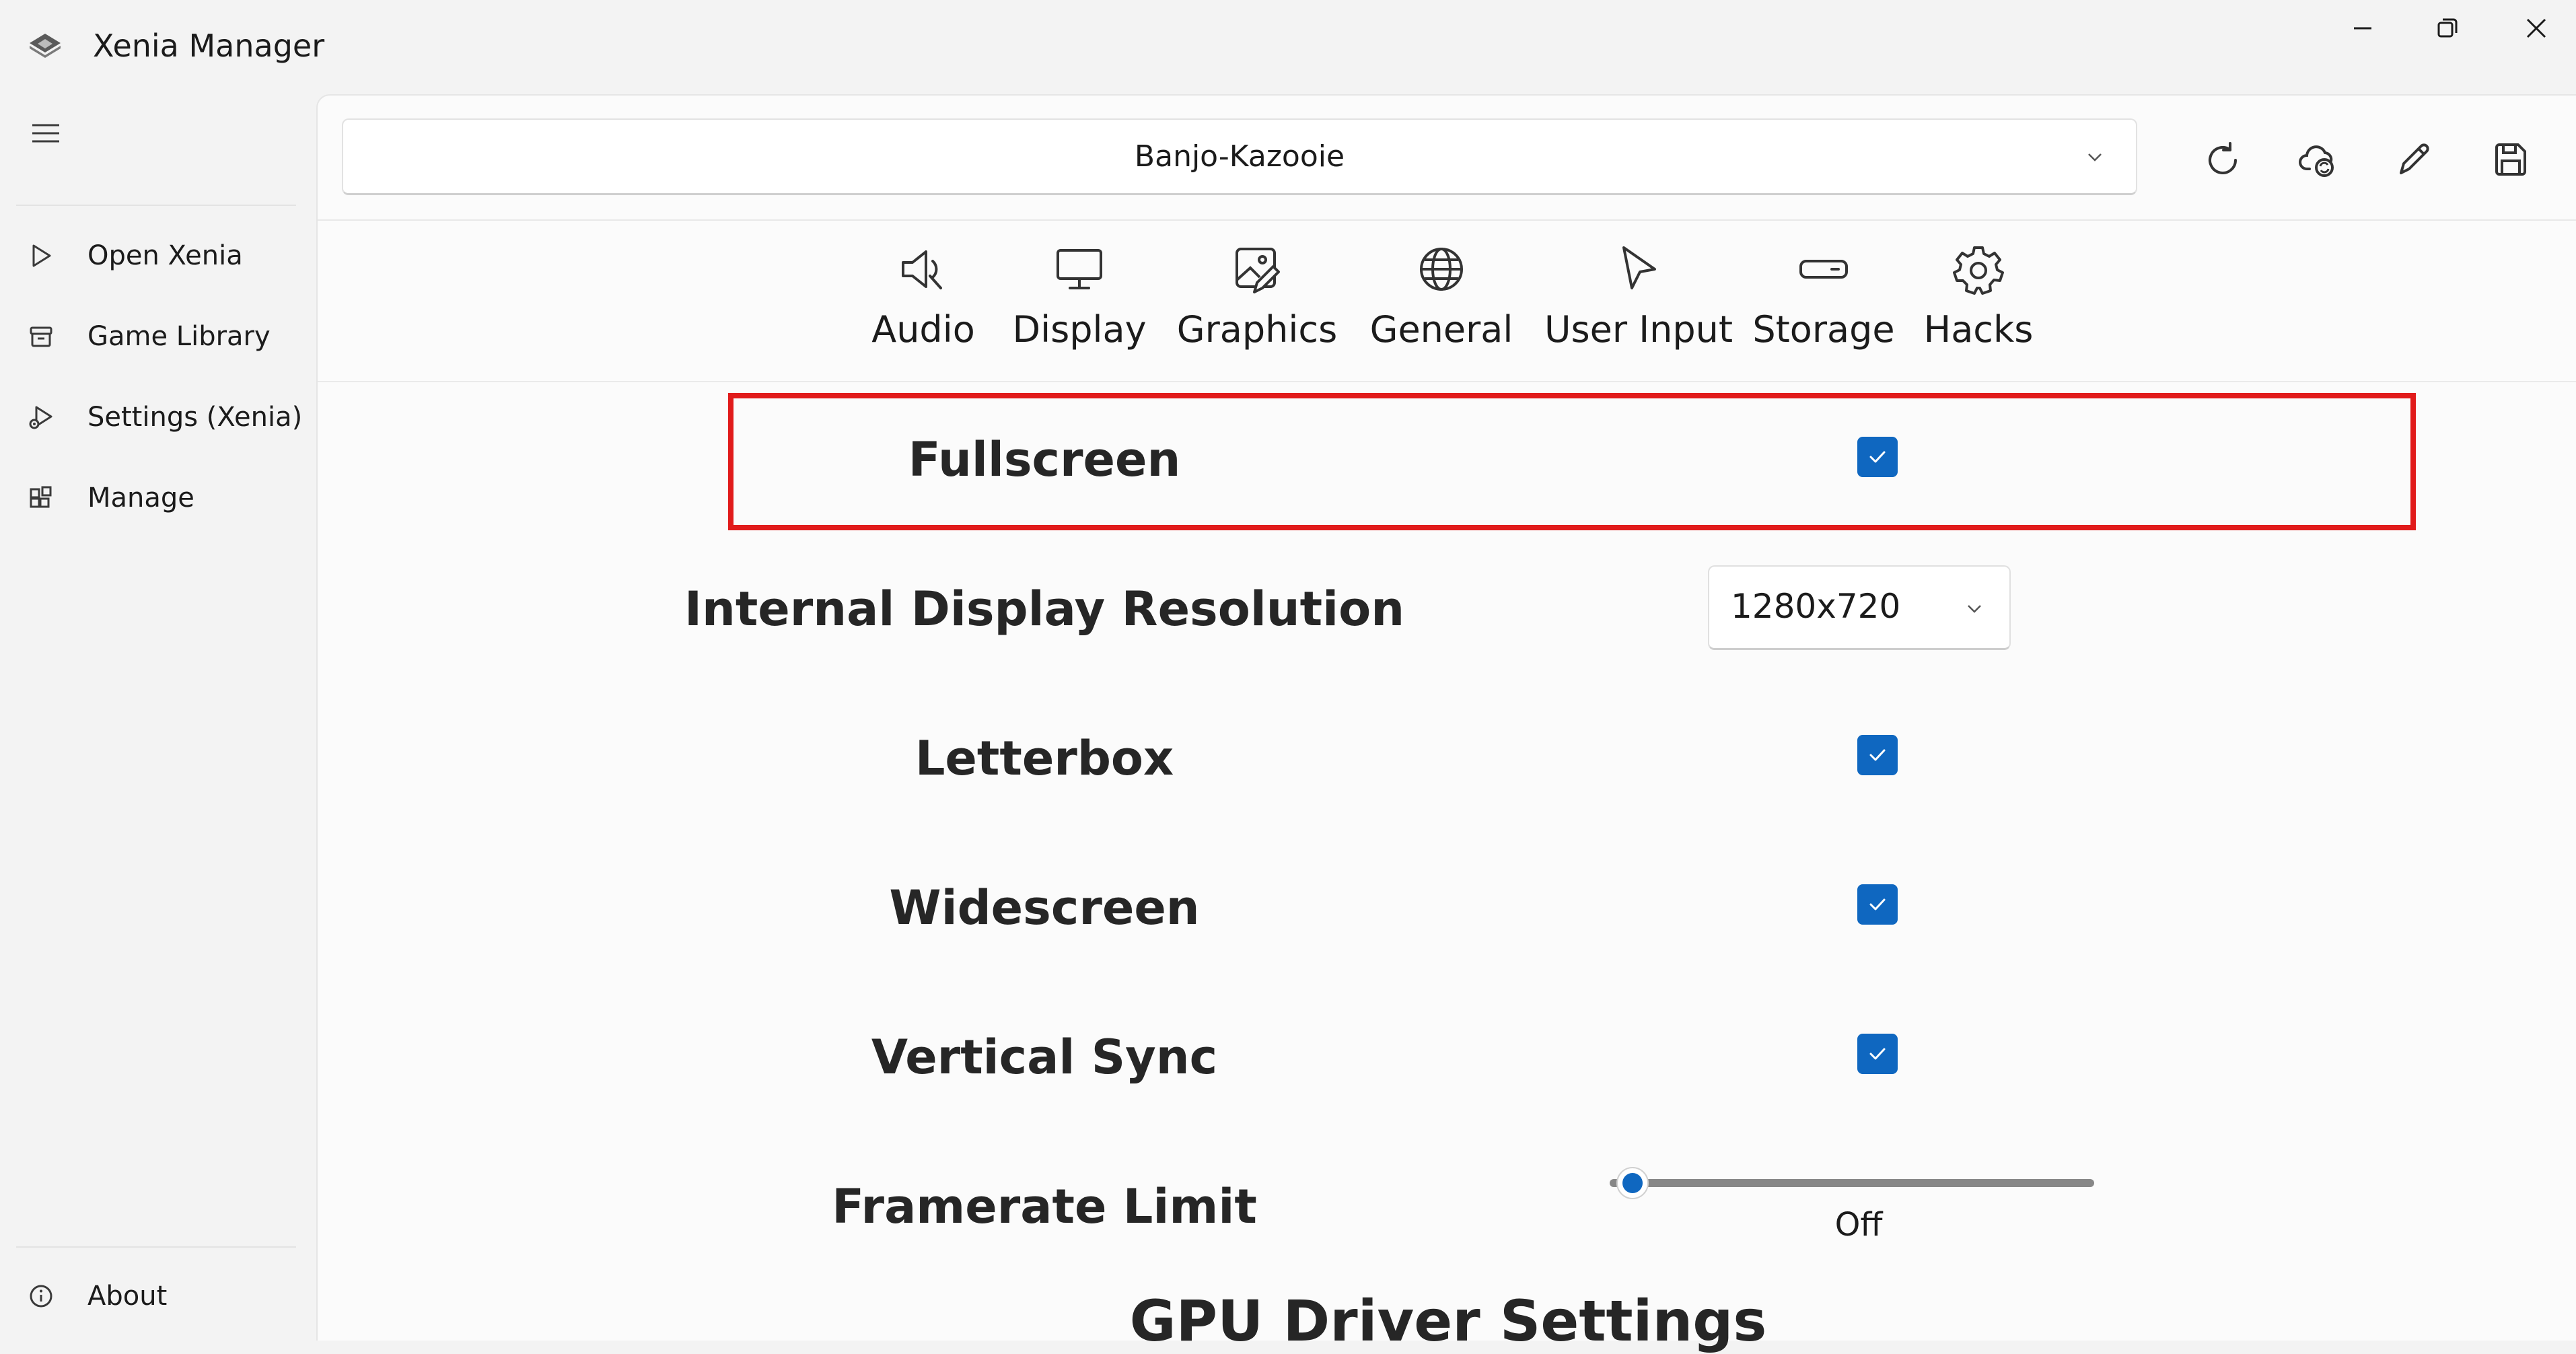  I want to click on refresh-icon, so click(2223, 158).